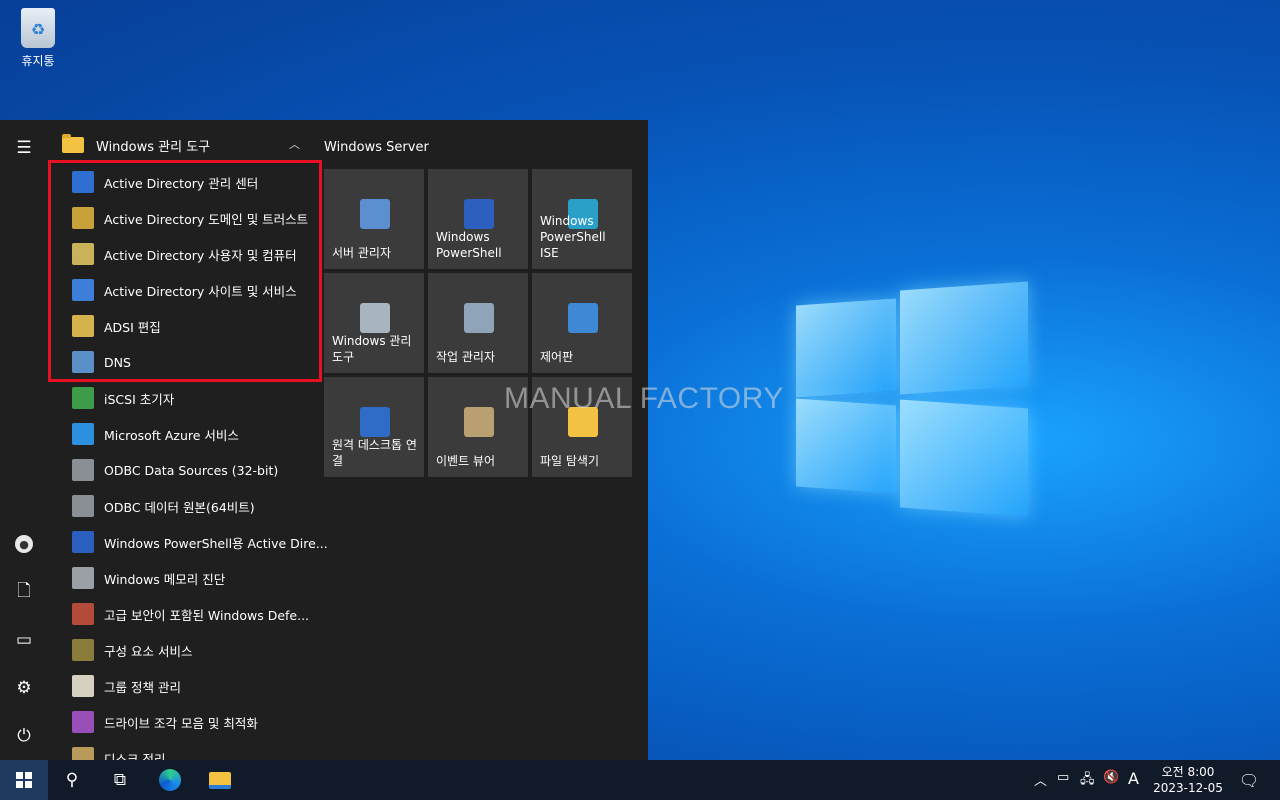 This screenshot has height=800, width=1280. What do you see at coordinates (1111, 777) in the screenshot?
I see `volume-muted-icon: 🔇` at bounding box center [1111, 777].